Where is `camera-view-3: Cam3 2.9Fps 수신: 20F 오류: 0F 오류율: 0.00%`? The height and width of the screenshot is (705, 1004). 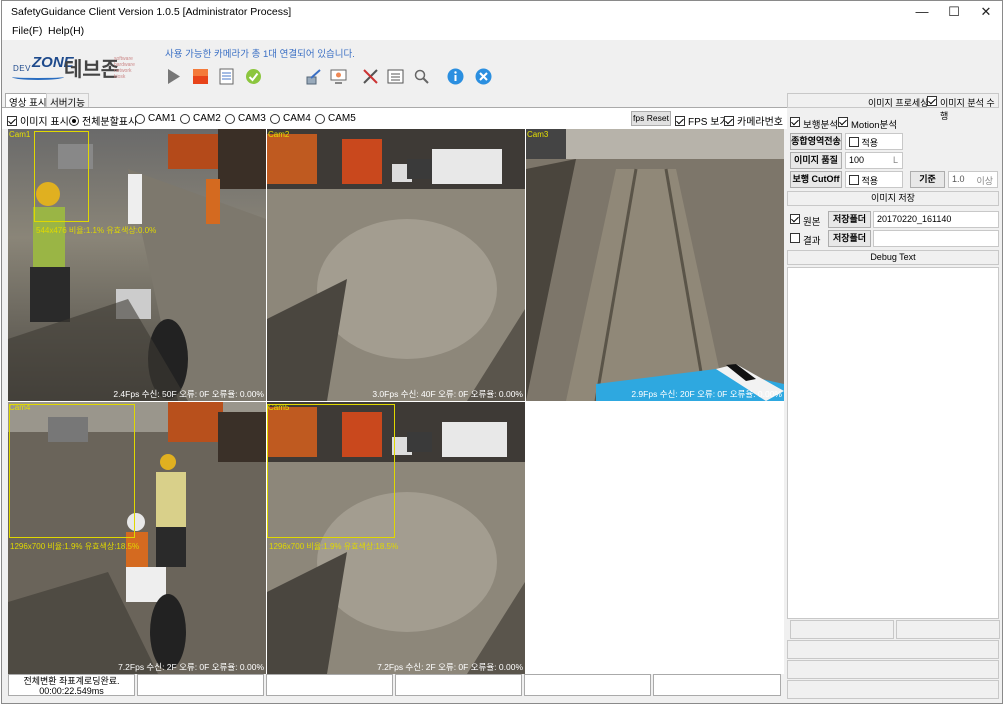 camera-view-3: Cam3 2.9Fps 수신: 20F 오류: 0F 오류율: 0.00% is located at coordinates (655, 265).